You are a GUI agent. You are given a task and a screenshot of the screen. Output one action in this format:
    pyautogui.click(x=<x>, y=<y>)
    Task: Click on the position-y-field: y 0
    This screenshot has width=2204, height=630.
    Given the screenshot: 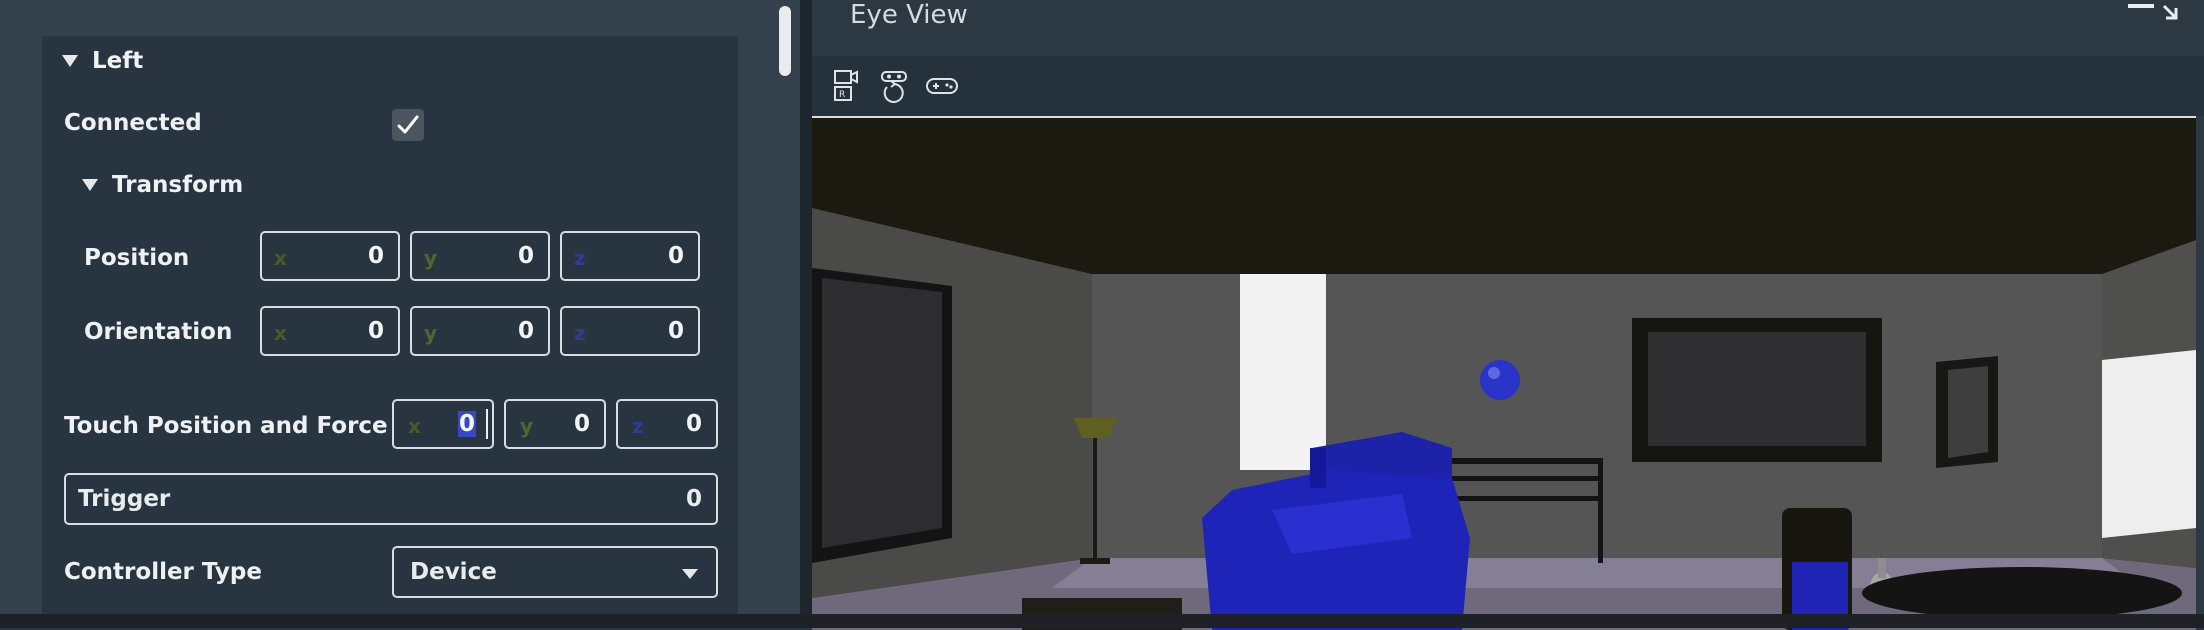 What is the action you would take?
    pyautogui.click(x=480, y=256)
    